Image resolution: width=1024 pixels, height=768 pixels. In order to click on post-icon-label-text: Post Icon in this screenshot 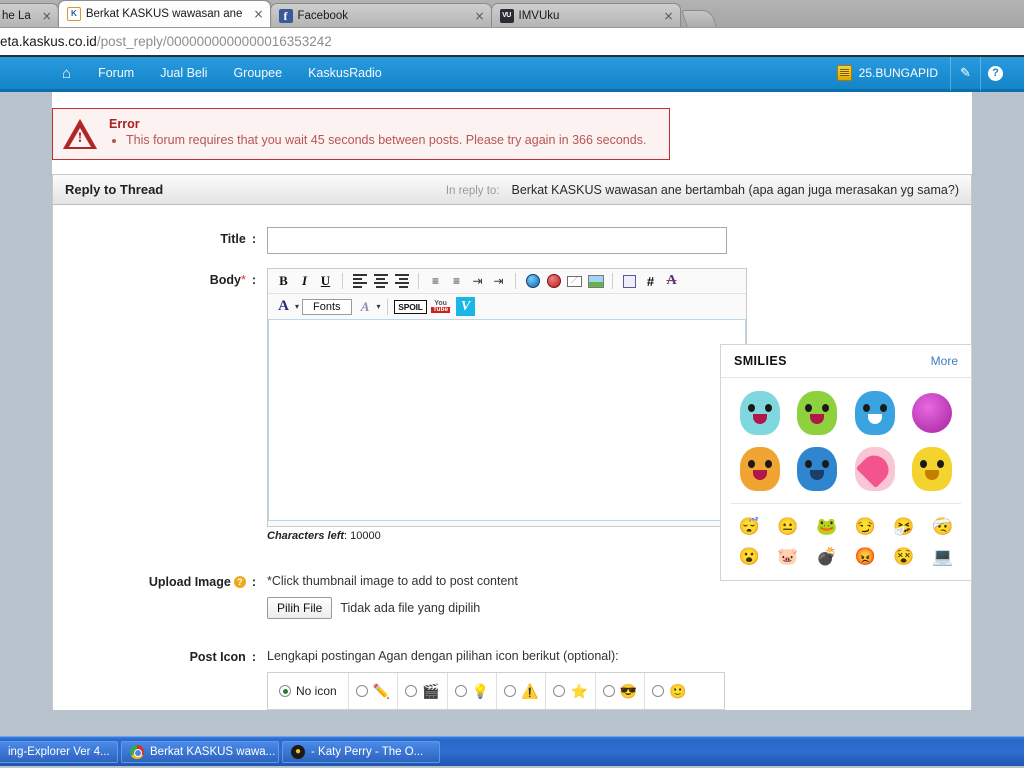, I will do `click(217, 657)`.